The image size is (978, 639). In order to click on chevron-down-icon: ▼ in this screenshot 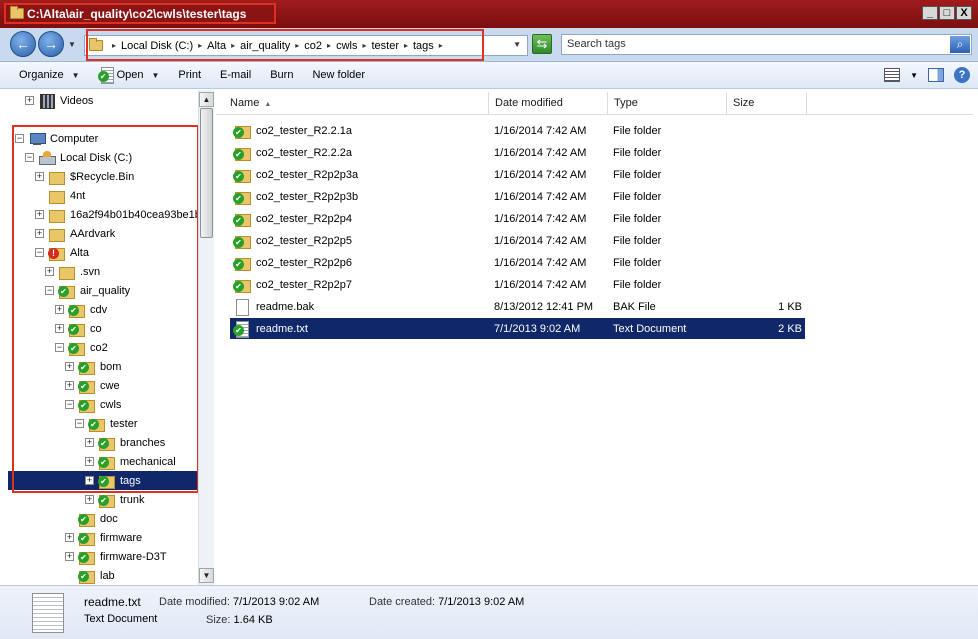, I will do `click(914, 75)`.